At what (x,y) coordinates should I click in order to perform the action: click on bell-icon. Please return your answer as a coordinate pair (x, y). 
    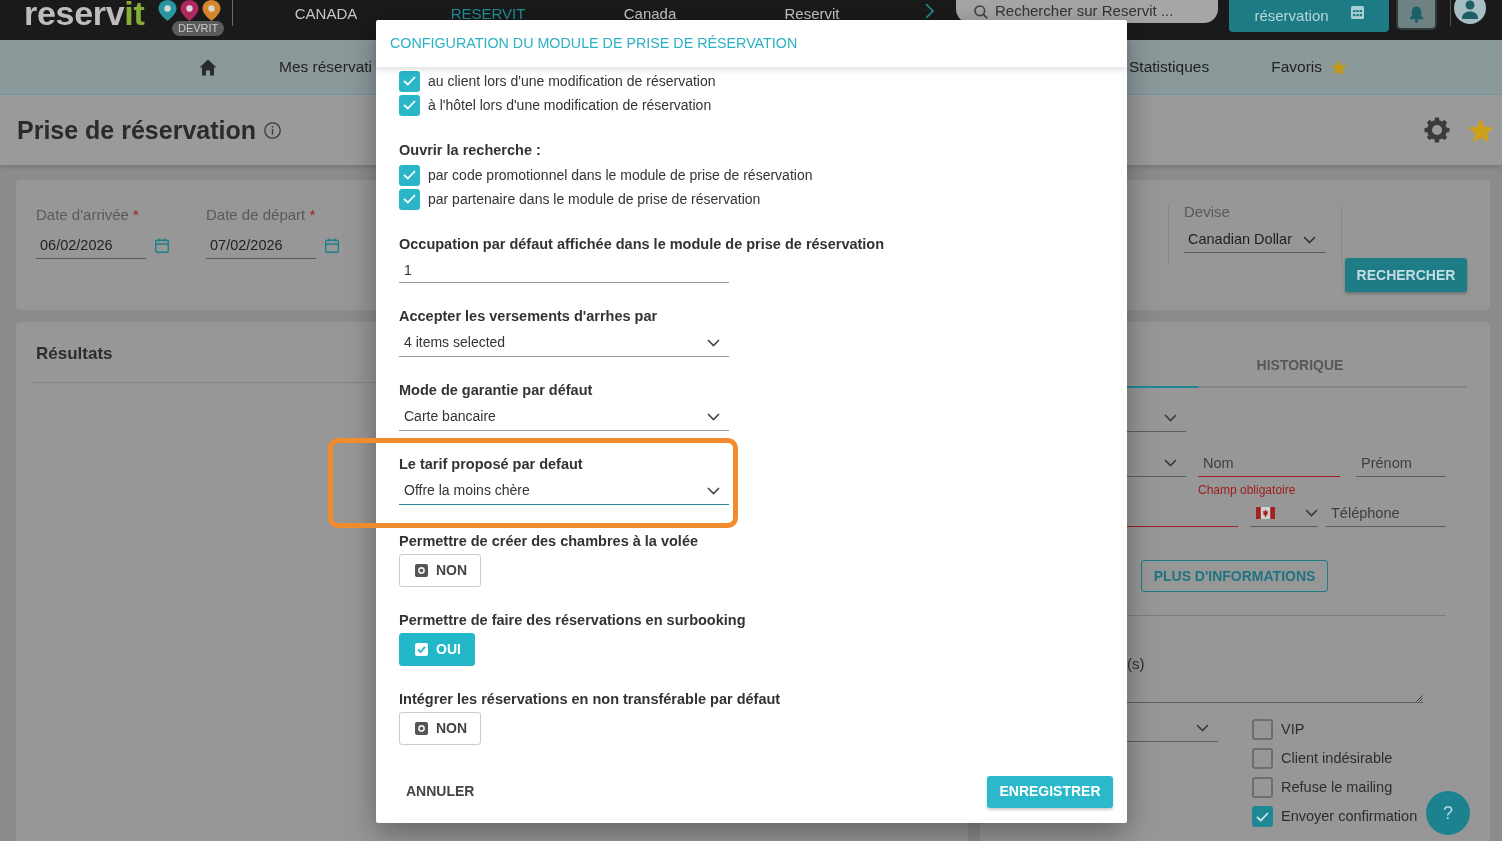
    Looking at the image, I should click on (1416, 14).